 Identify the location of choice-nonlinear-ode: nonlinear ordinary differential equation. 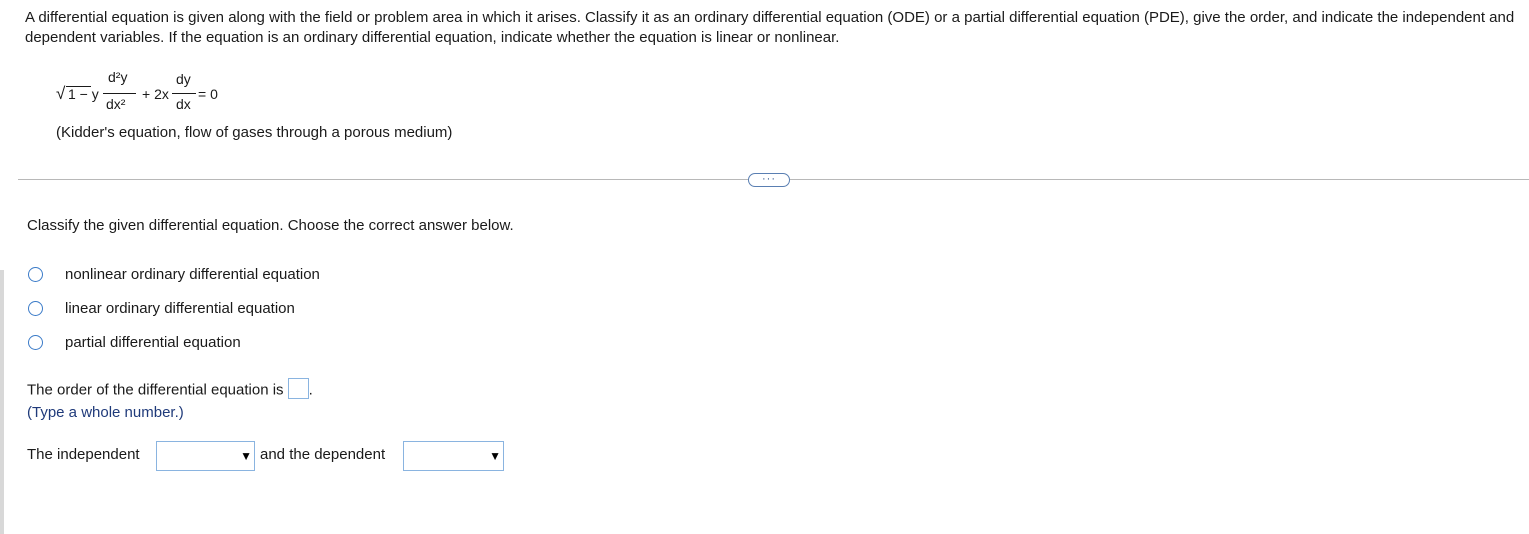
(208, 277).